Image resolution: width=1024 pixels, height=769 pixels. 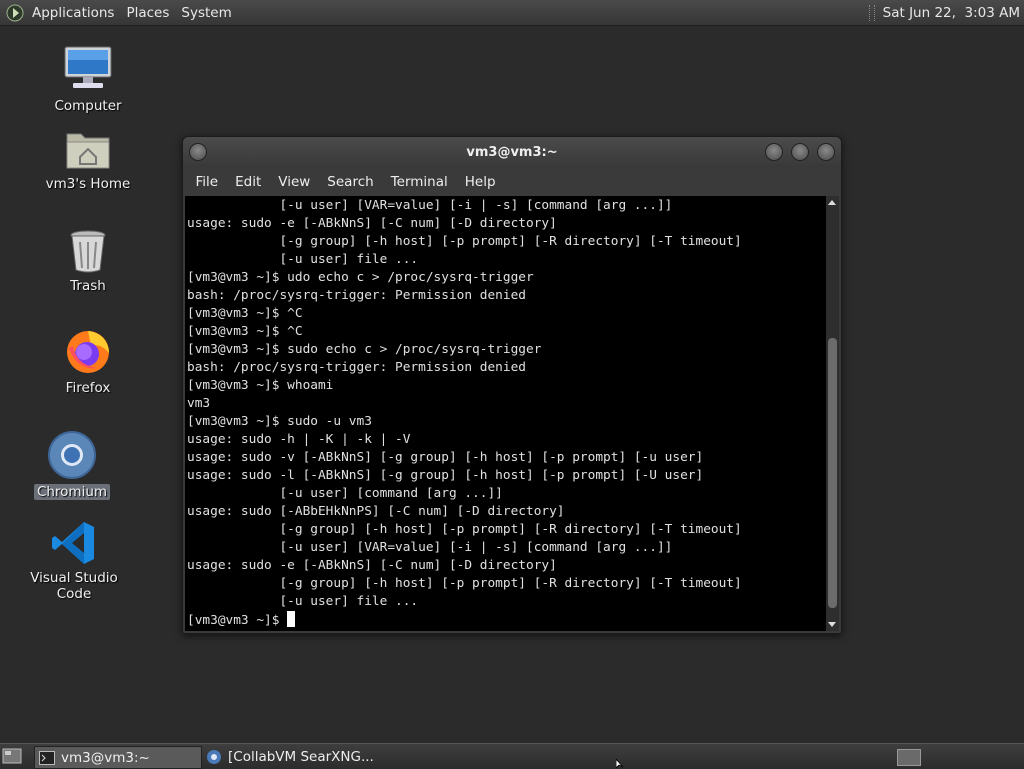 I want to click on computer-icon, so click(x=88, y=67).